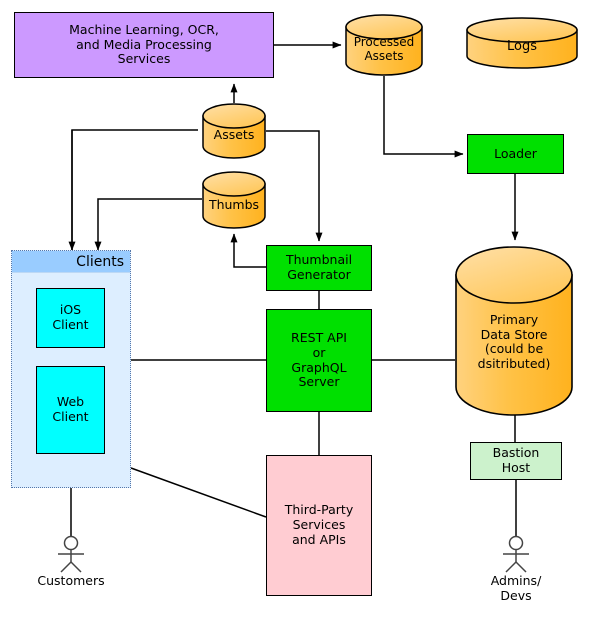 The height and width of the screenshot is (624, 589). I want to click on node-thumbs-datastore-label: Thumbs, so click(234, 204).